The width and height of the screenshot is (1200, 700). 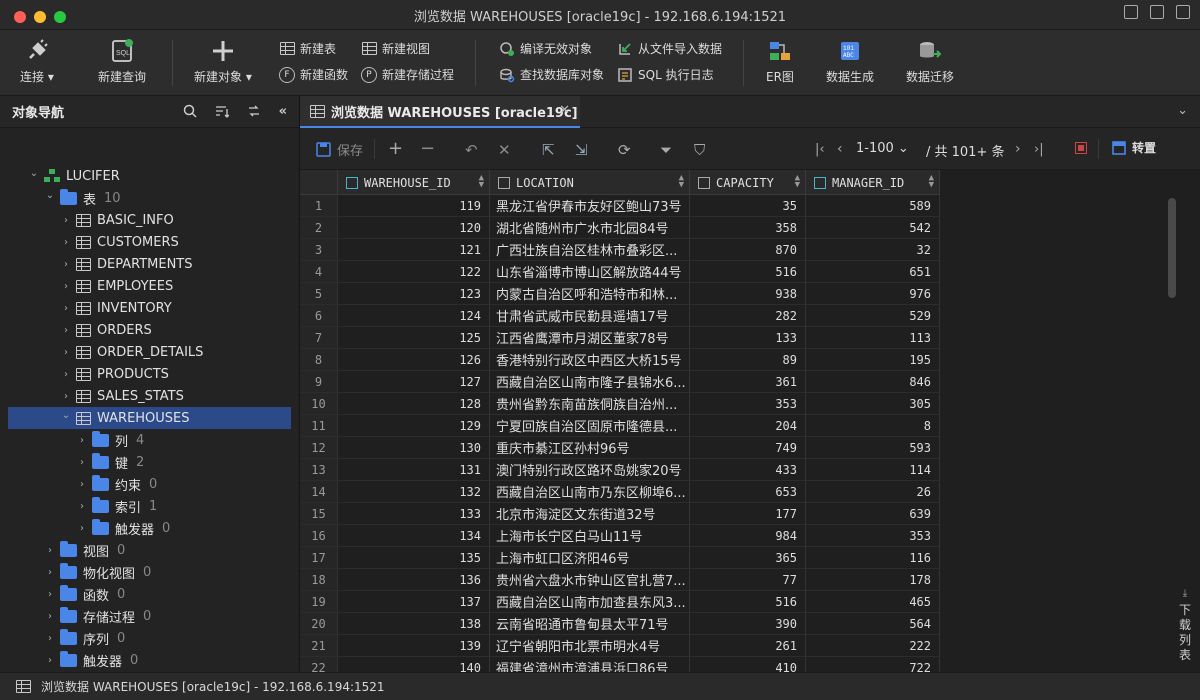 I want to click on table-cell: 云南省昭通市鲁甸县太平71号, so click(x=590, y=624).